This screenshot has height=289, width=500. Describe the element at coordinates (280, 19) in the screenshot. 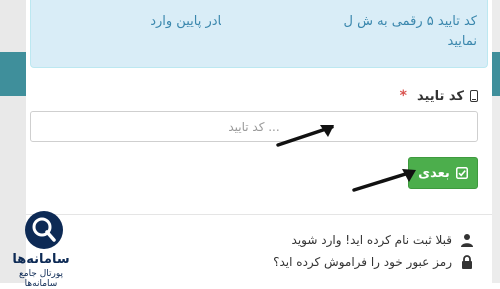

I see `alert-redaction` at that location.